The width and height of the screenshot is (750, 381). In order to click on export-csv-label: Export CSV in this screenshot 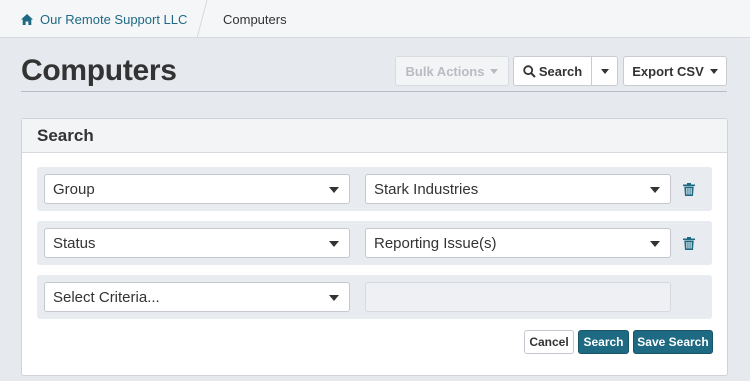, I will do `click(668, 71)`.